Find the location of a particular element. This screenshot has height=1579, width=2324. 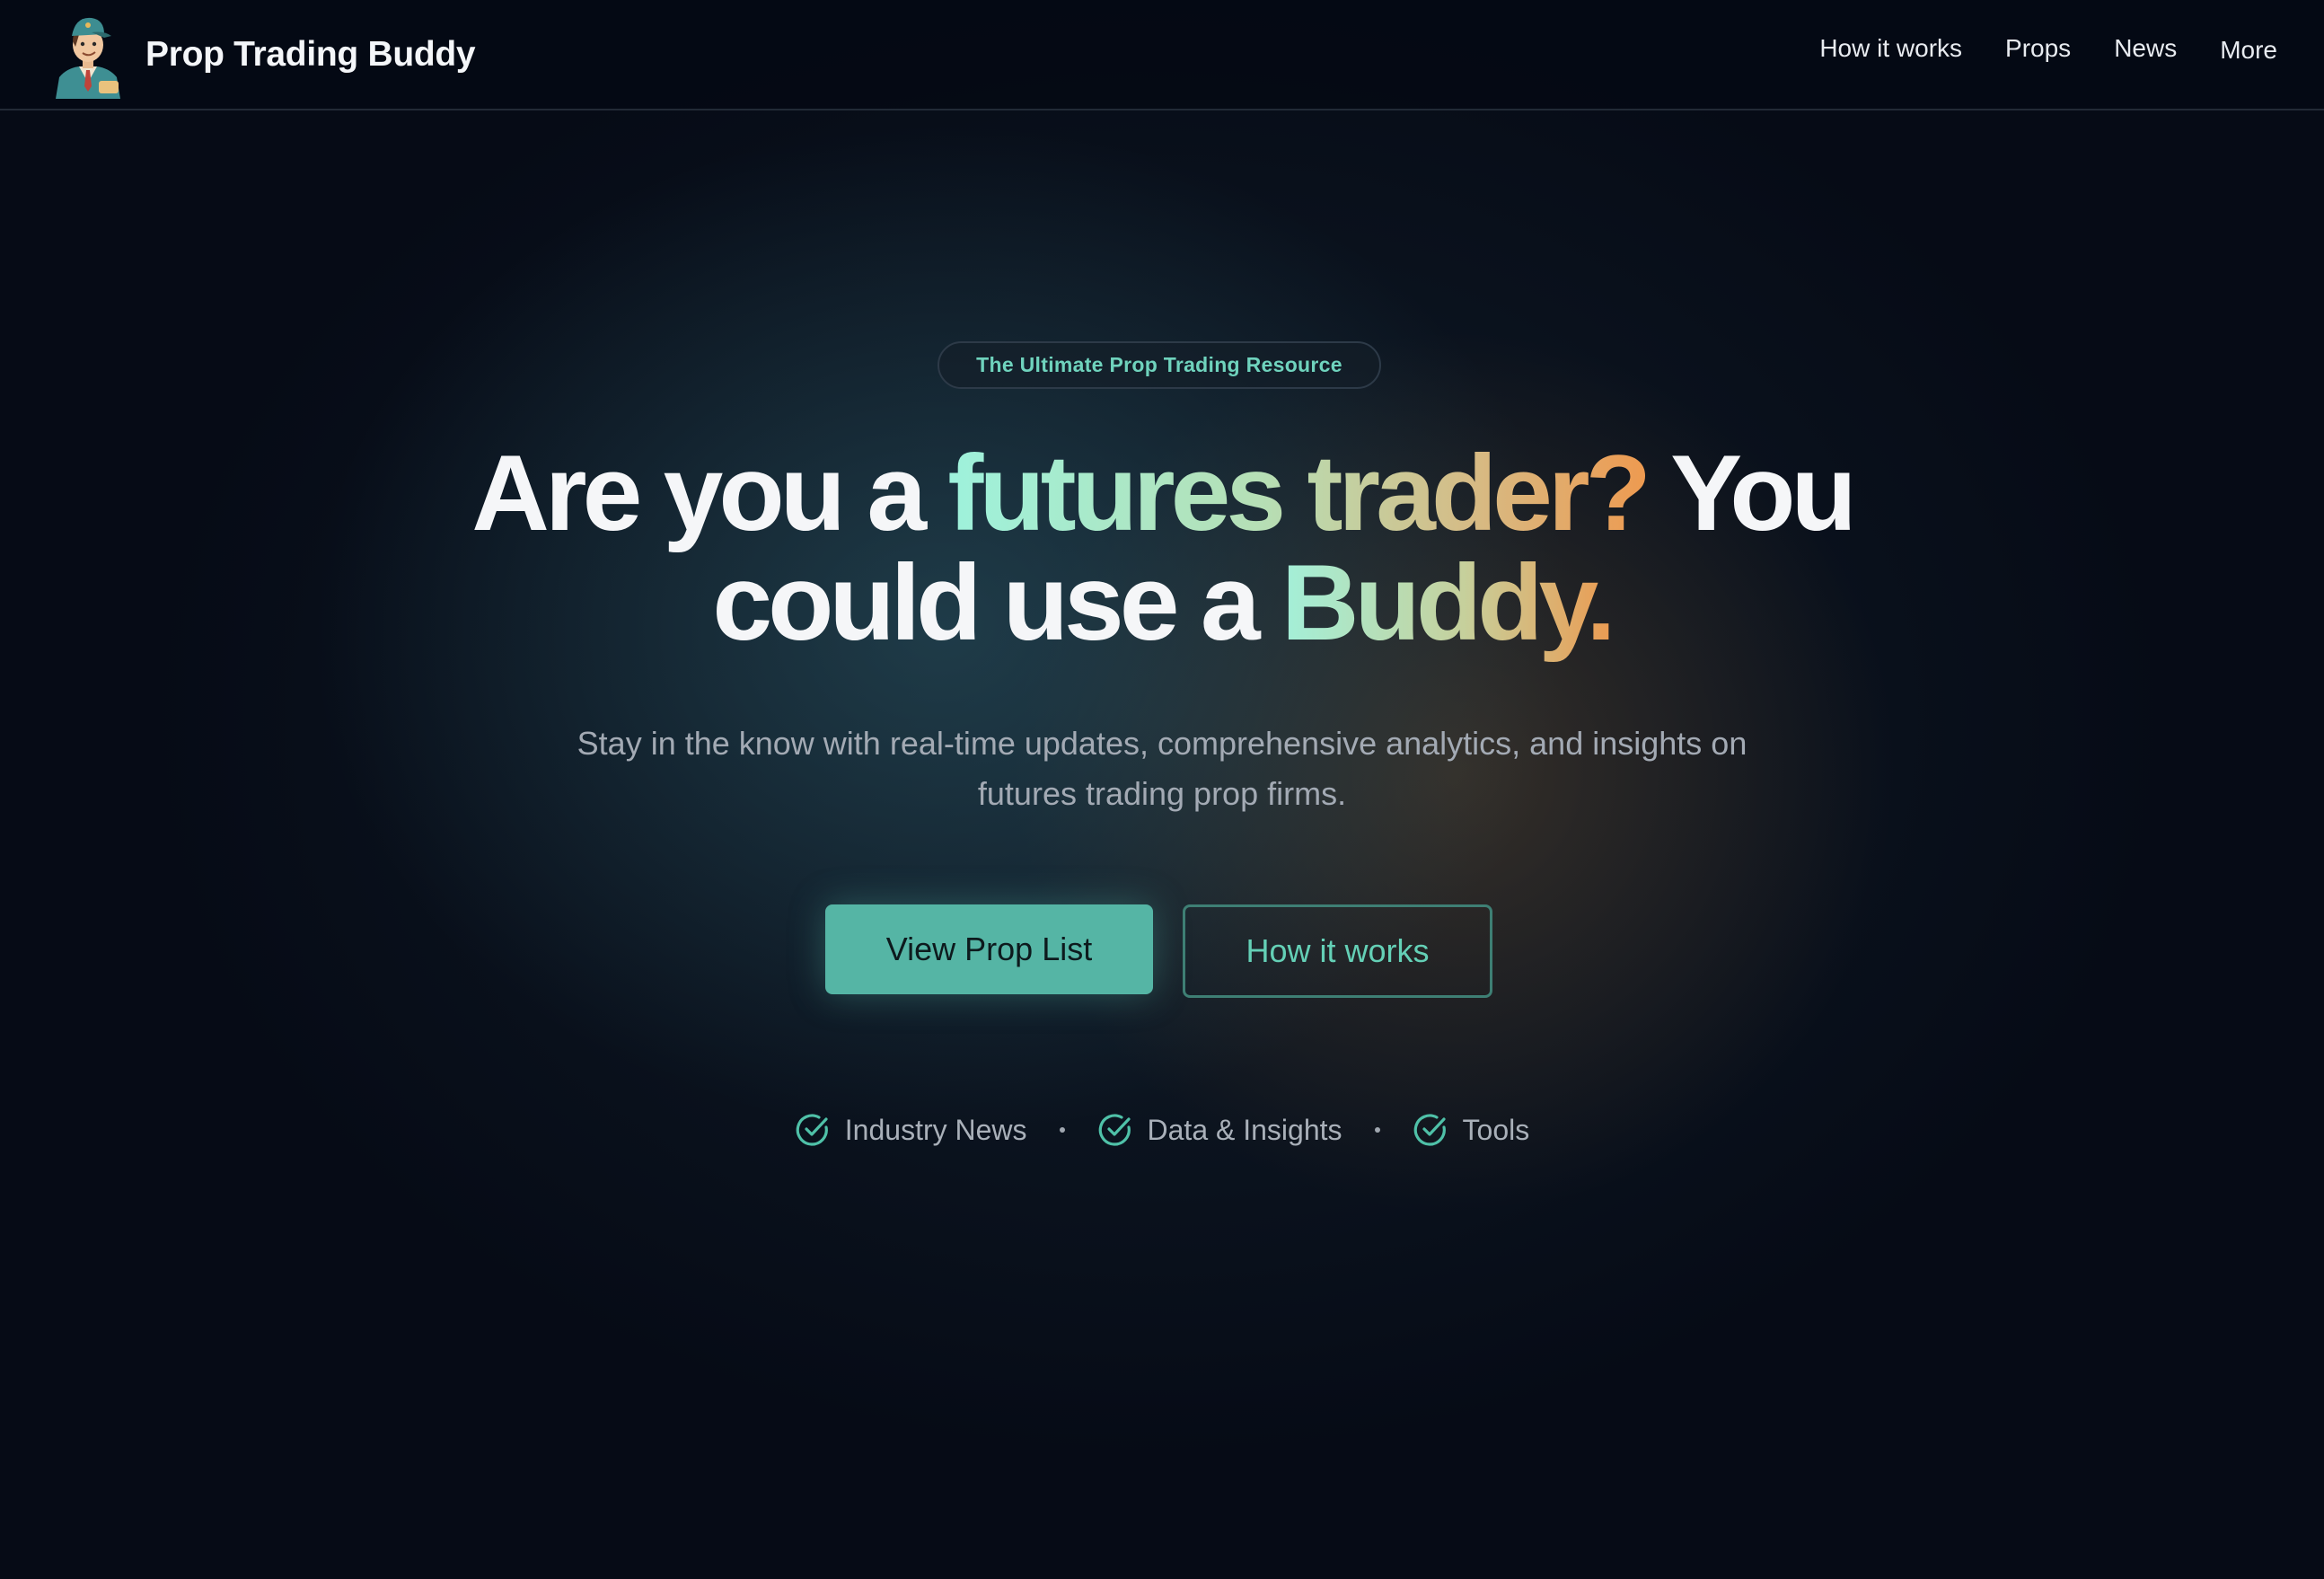

brand: Prop Trading Buddy is located at coordinates (262, 55).